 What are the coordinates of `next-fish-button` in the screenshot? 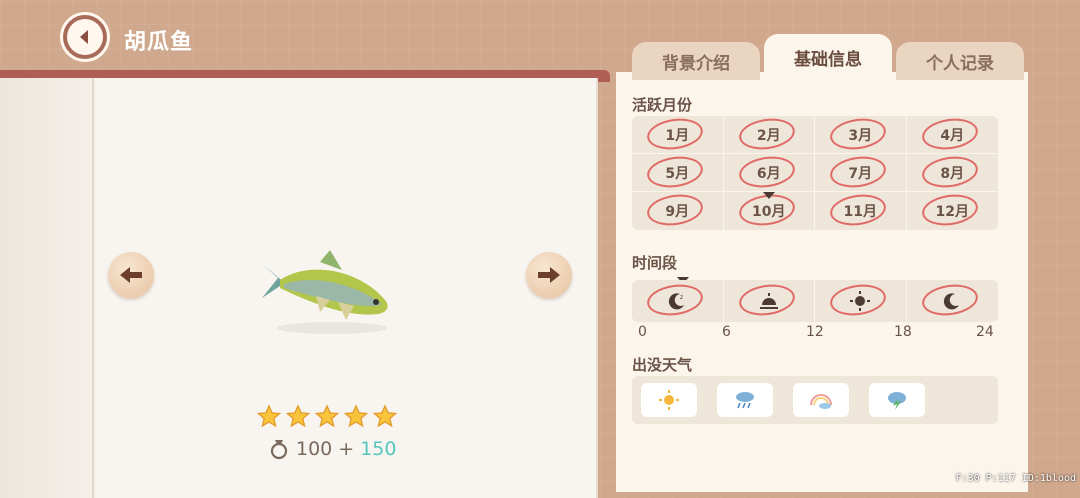 It's located at (549, 275).